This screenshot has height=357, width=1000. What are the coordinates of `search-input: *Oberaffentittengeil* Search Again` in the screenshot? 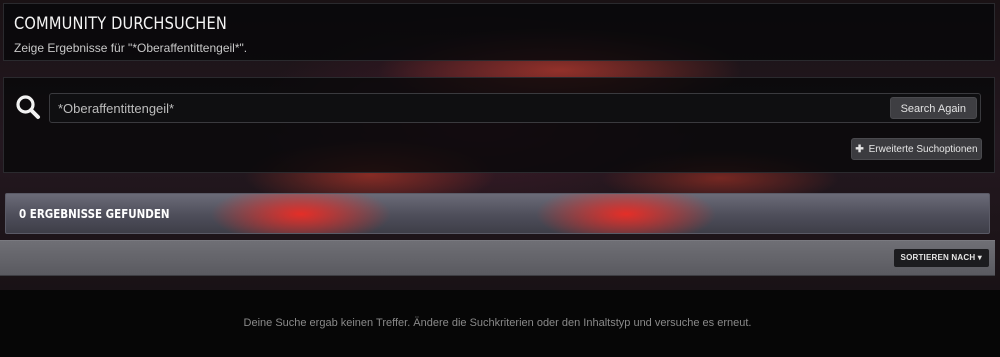 It's located at (515, 108).